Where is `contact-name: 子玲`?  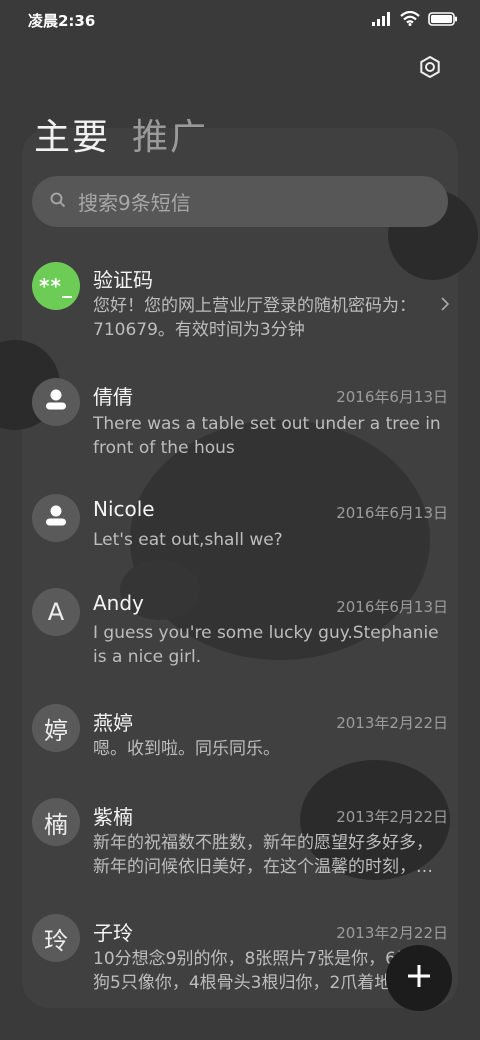 contact-name: 子玲 is located at coordinates (113, 933).